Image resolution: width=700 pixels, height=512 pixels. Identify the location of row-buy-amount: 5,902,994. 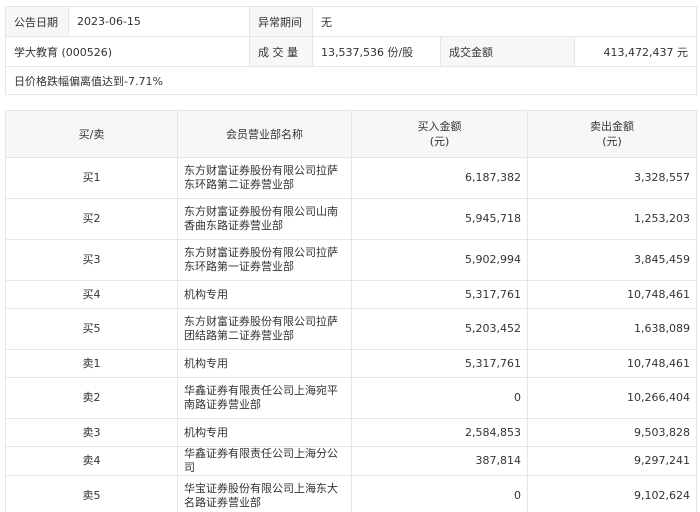
(439, 260).